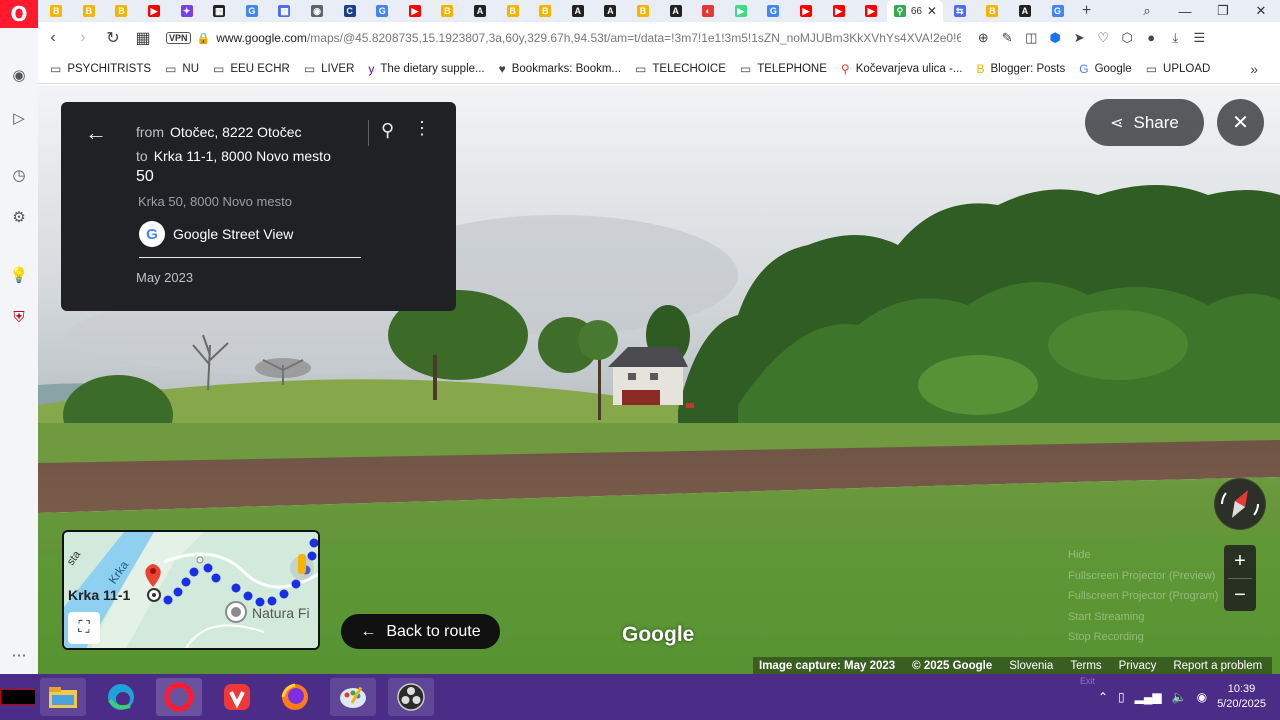  I want to click on back-arrow-icon: ←, so click(96, 133).